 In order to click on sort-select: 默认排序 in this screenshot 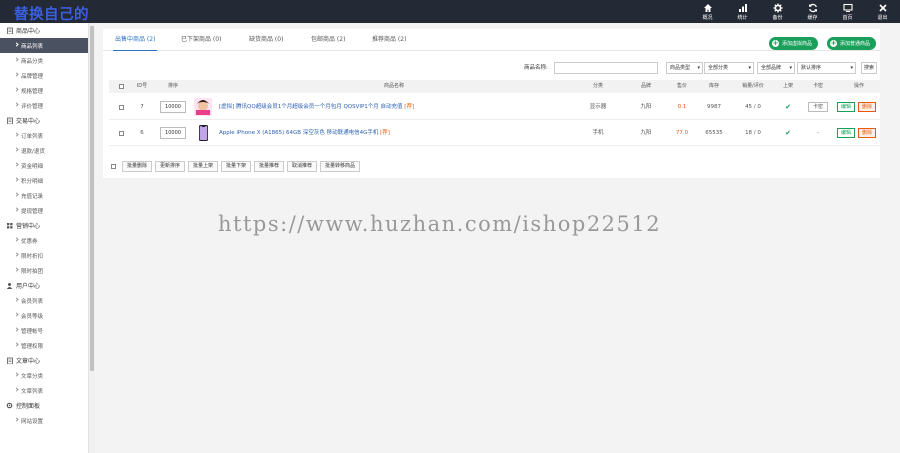, I will do `click(826, 68)`.